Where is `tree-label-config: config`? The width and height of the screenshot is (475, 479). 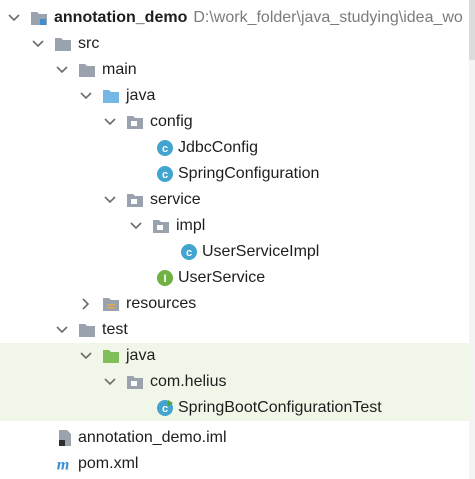
tree-label-config: config is located at coordinates (171, 121).